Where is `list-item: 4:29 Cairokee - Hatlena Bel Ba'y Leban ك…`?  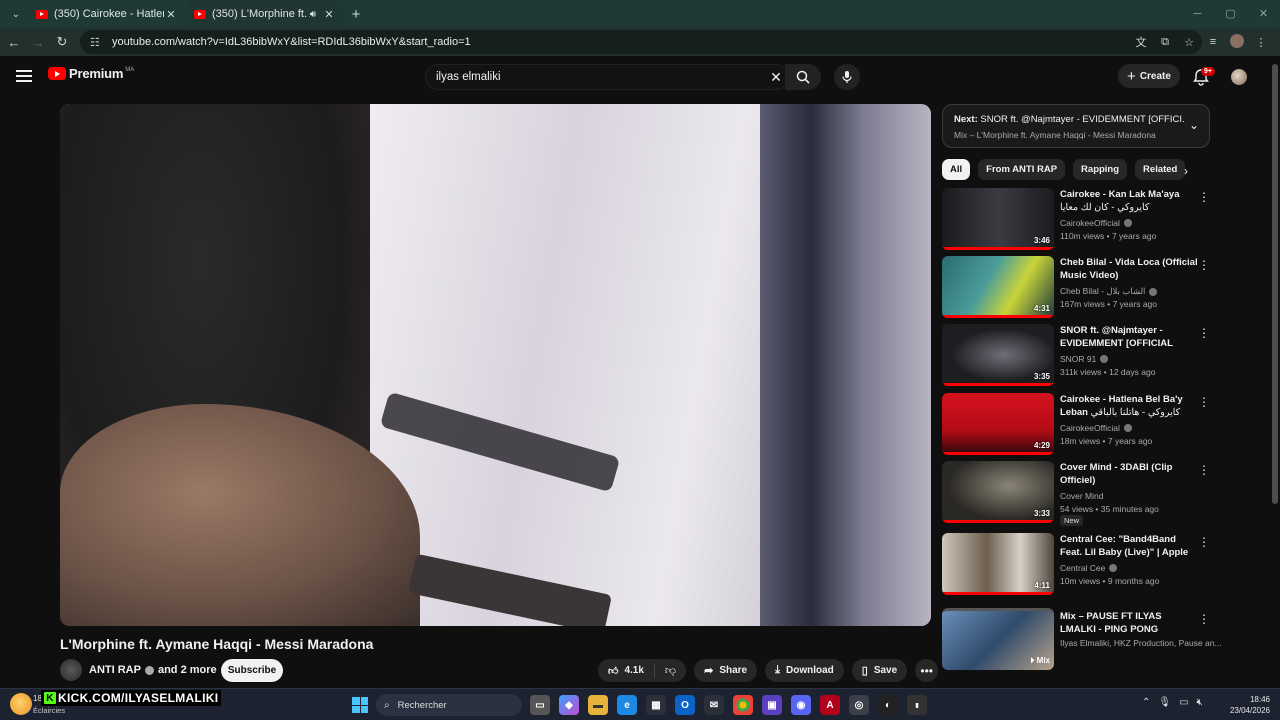 list-item: 4:29 Cairokee - Hatlena Bel Ba'y Leban ك… is located at coordinates (1076, 424).